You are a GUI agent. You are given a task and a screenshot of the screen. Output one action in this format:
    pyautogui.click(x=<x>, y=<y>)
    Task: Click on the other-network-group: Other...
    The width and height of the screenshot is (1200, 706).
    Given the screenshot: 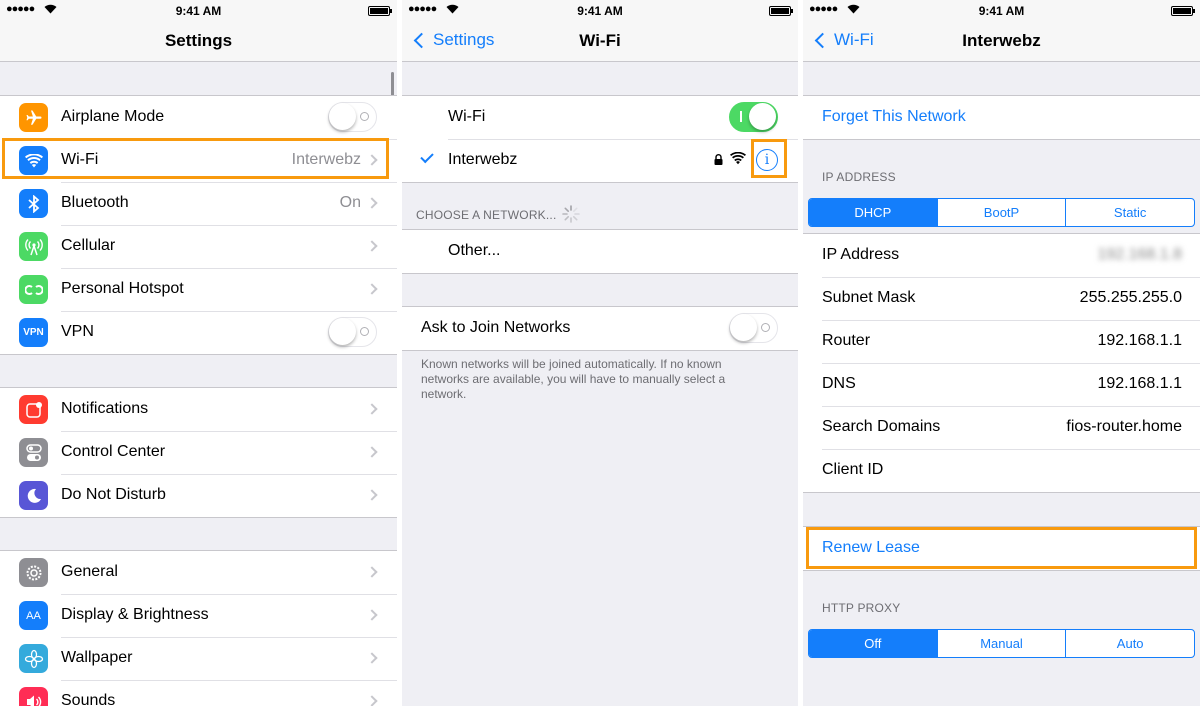 What is the action you would take?
    pyautogui.click(x=600, y=251)
    